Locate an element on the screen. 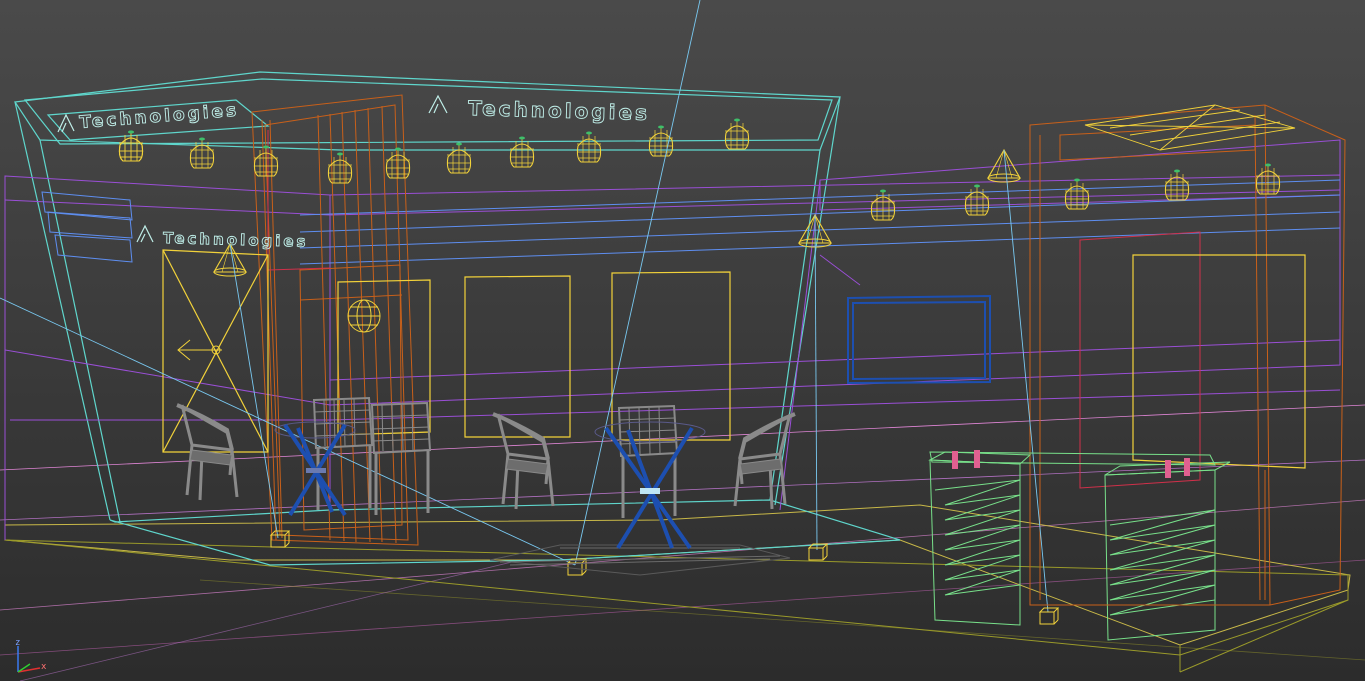 The height and width of the screenshot is (681, 1365). sign-main-text: Technologies is located at coordinates (559, 110).